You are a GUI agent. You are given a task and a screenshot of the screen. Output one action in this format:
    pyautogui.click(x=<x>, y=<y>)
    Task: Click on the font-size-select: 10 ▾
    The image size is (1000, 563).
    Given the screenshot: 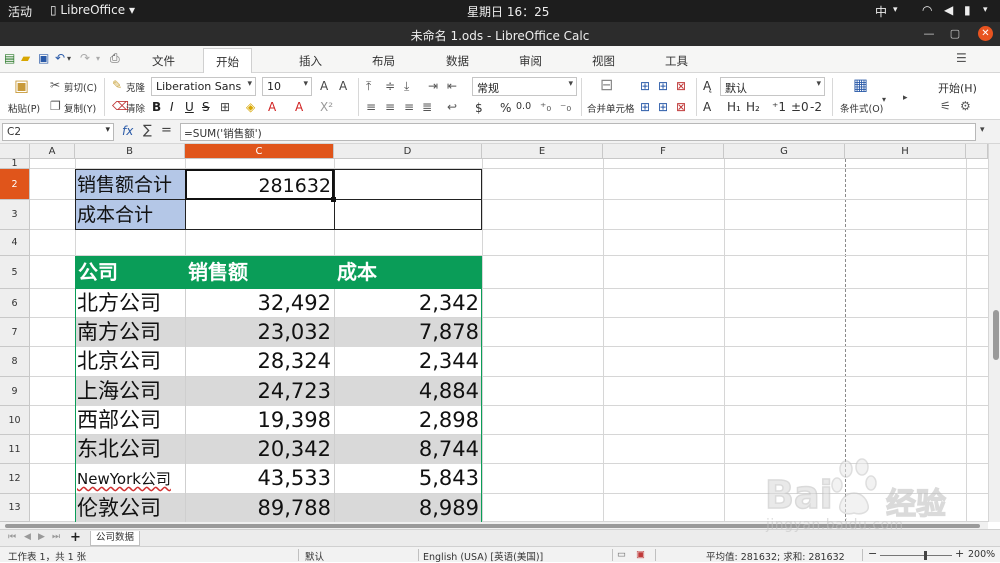 What is the action you would take?
    pyautogui.click(x=287, y=86)
    